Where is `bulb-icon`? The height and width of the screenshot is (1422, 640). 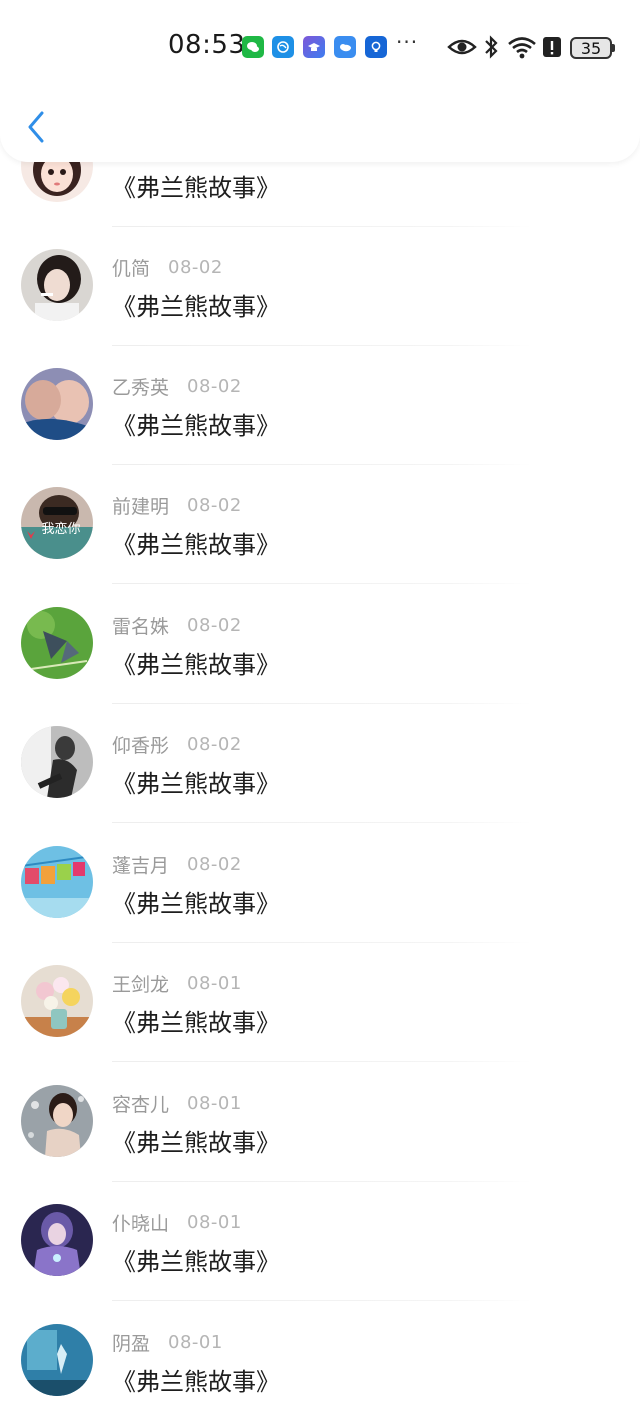 bulb-icon is located at coordinates (376, 47).